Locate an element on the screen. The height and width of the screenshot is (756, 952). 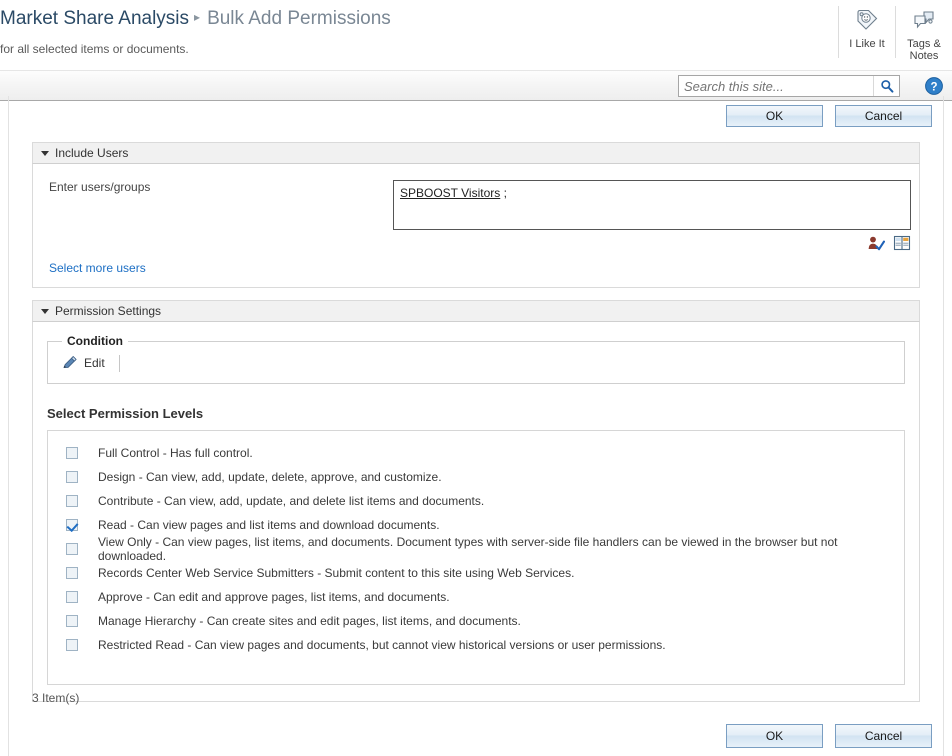
permission-level-label: Full Control - Has full control. is located at coordinates (175, 453).